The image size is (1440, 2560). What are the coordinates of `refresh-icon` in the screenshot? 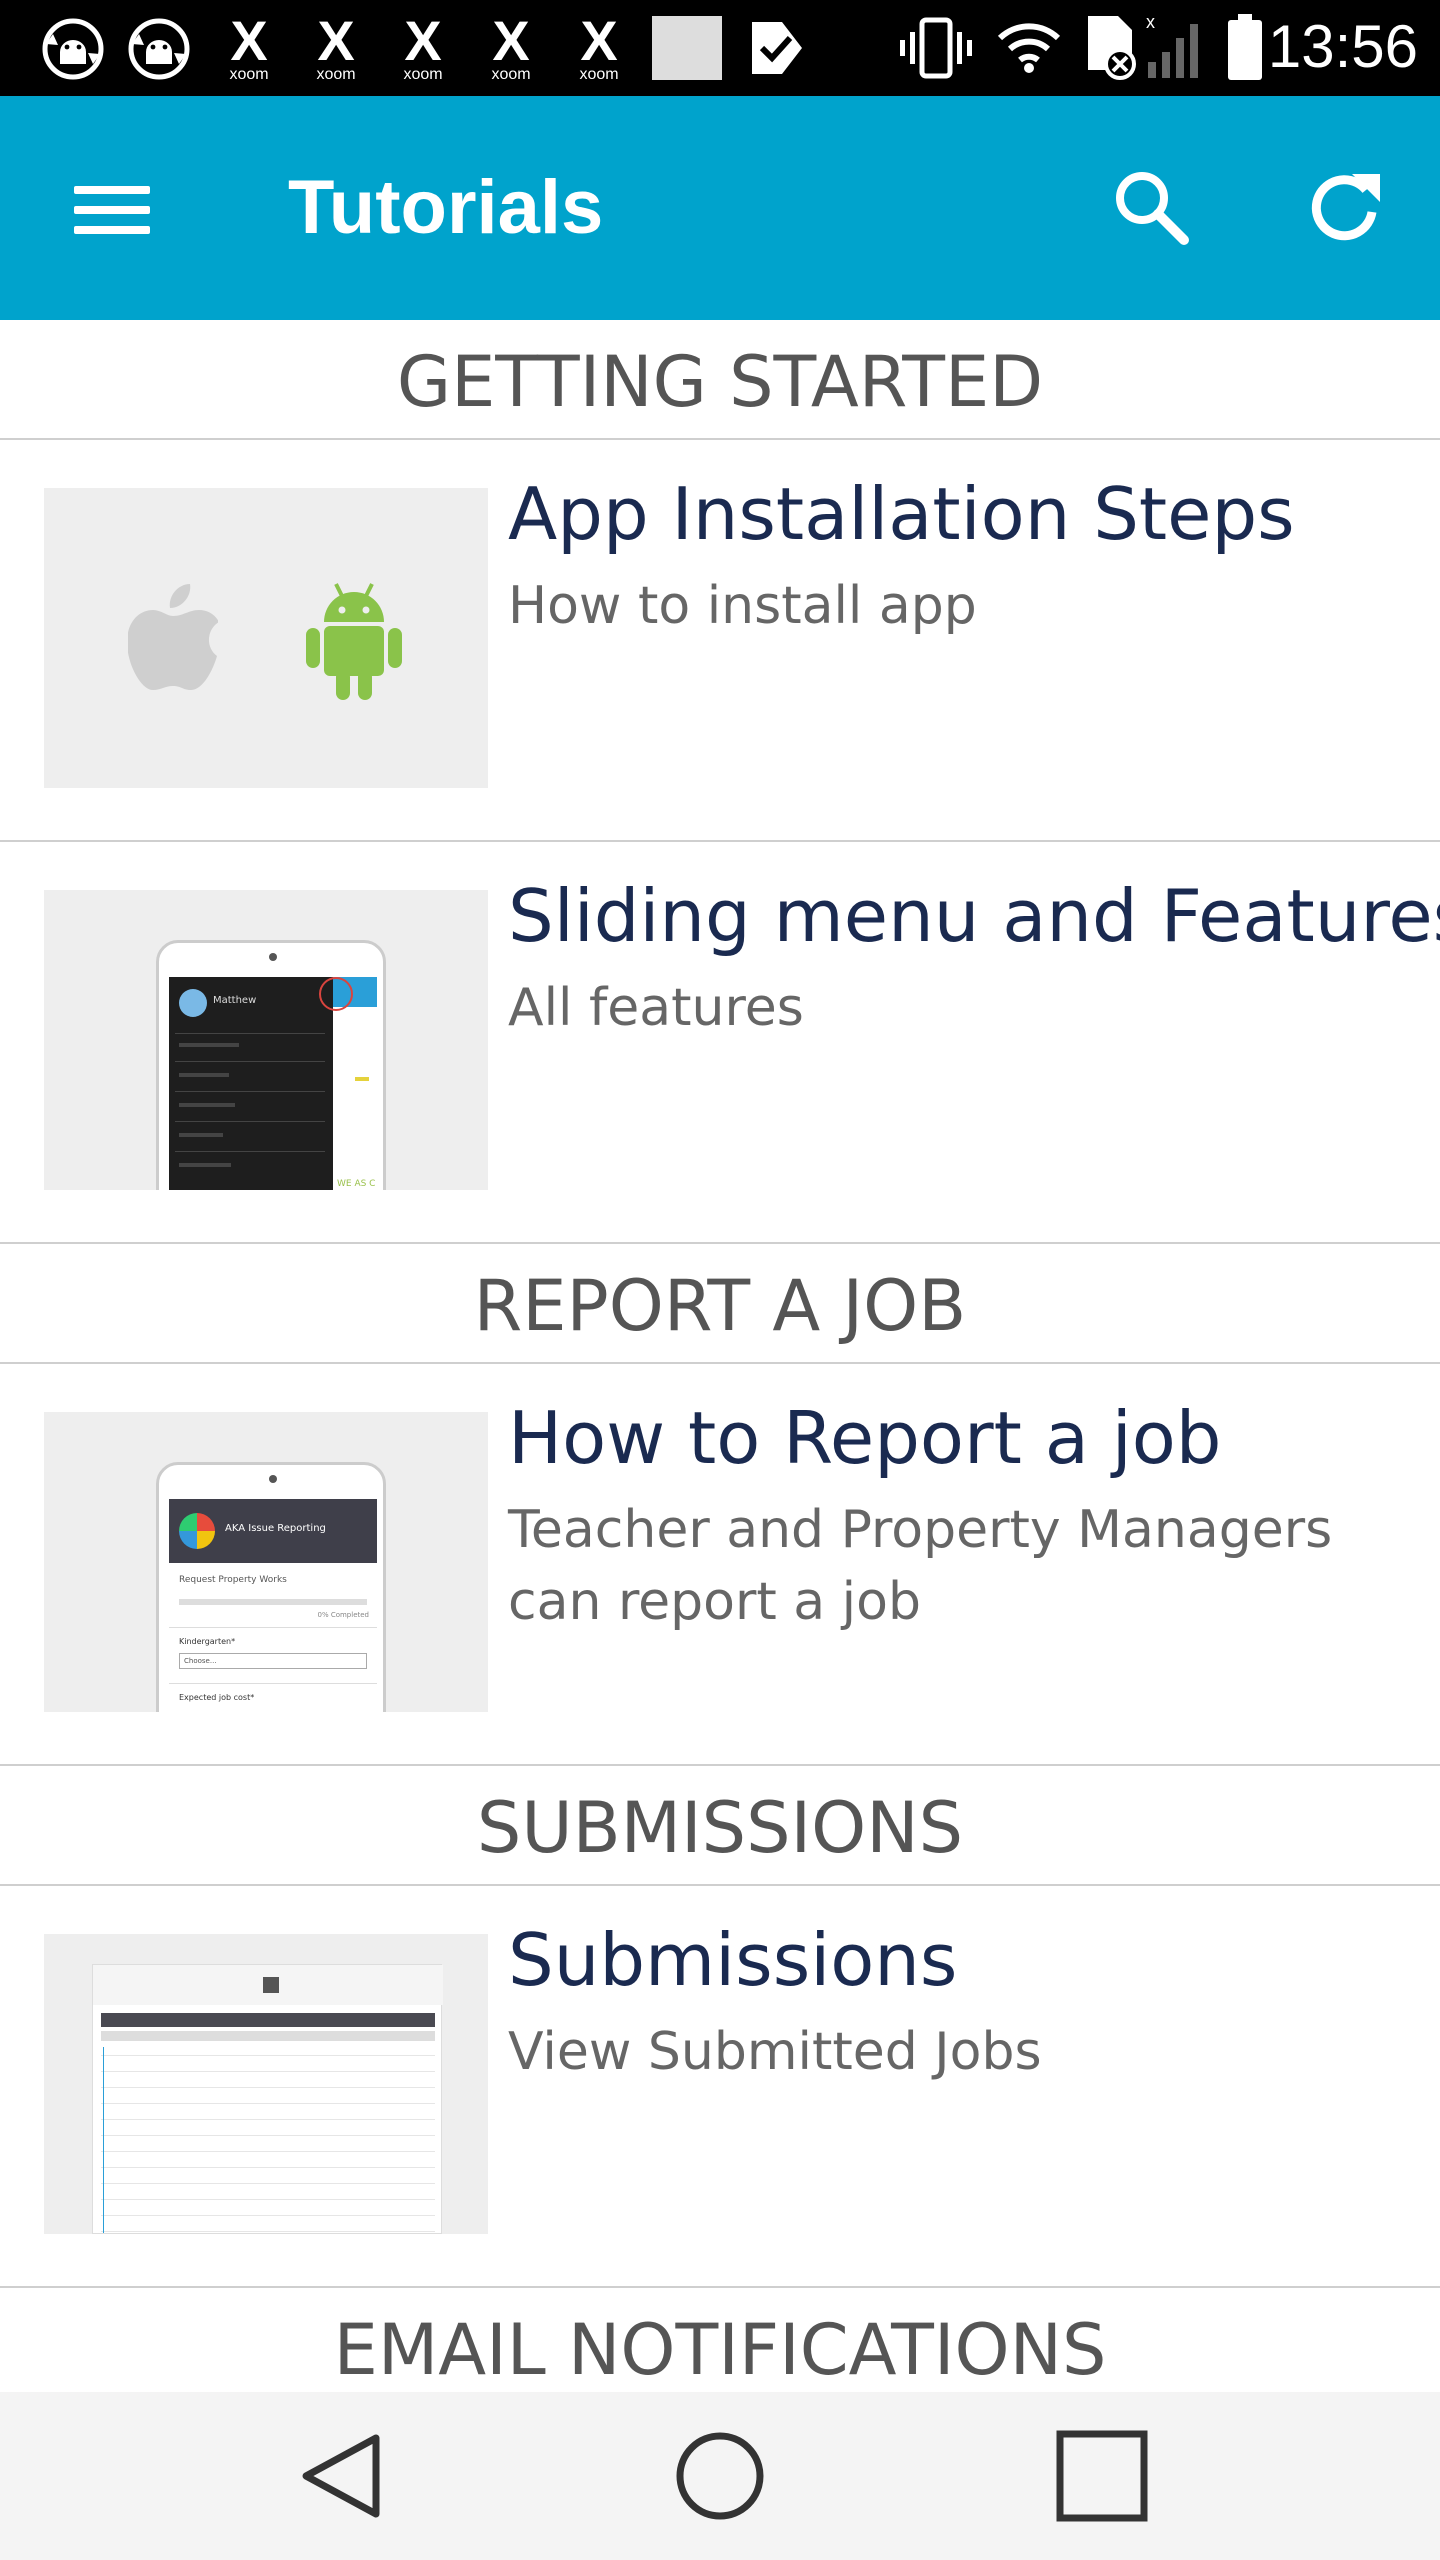 It's located at (1345, 207).